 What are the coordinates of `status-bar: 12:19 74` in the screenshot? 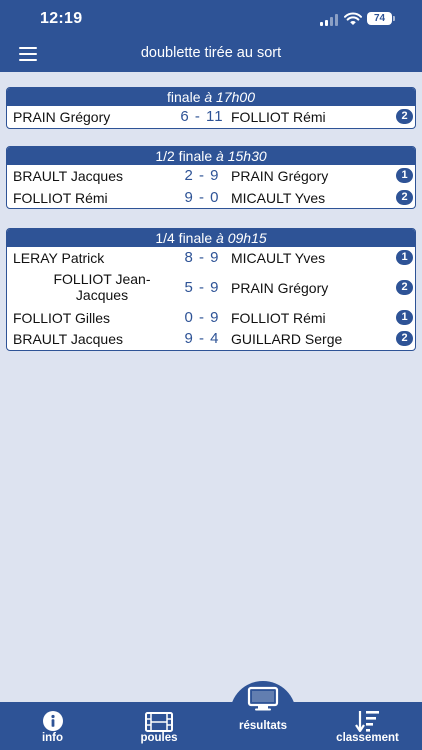 It's located at (211, 19).